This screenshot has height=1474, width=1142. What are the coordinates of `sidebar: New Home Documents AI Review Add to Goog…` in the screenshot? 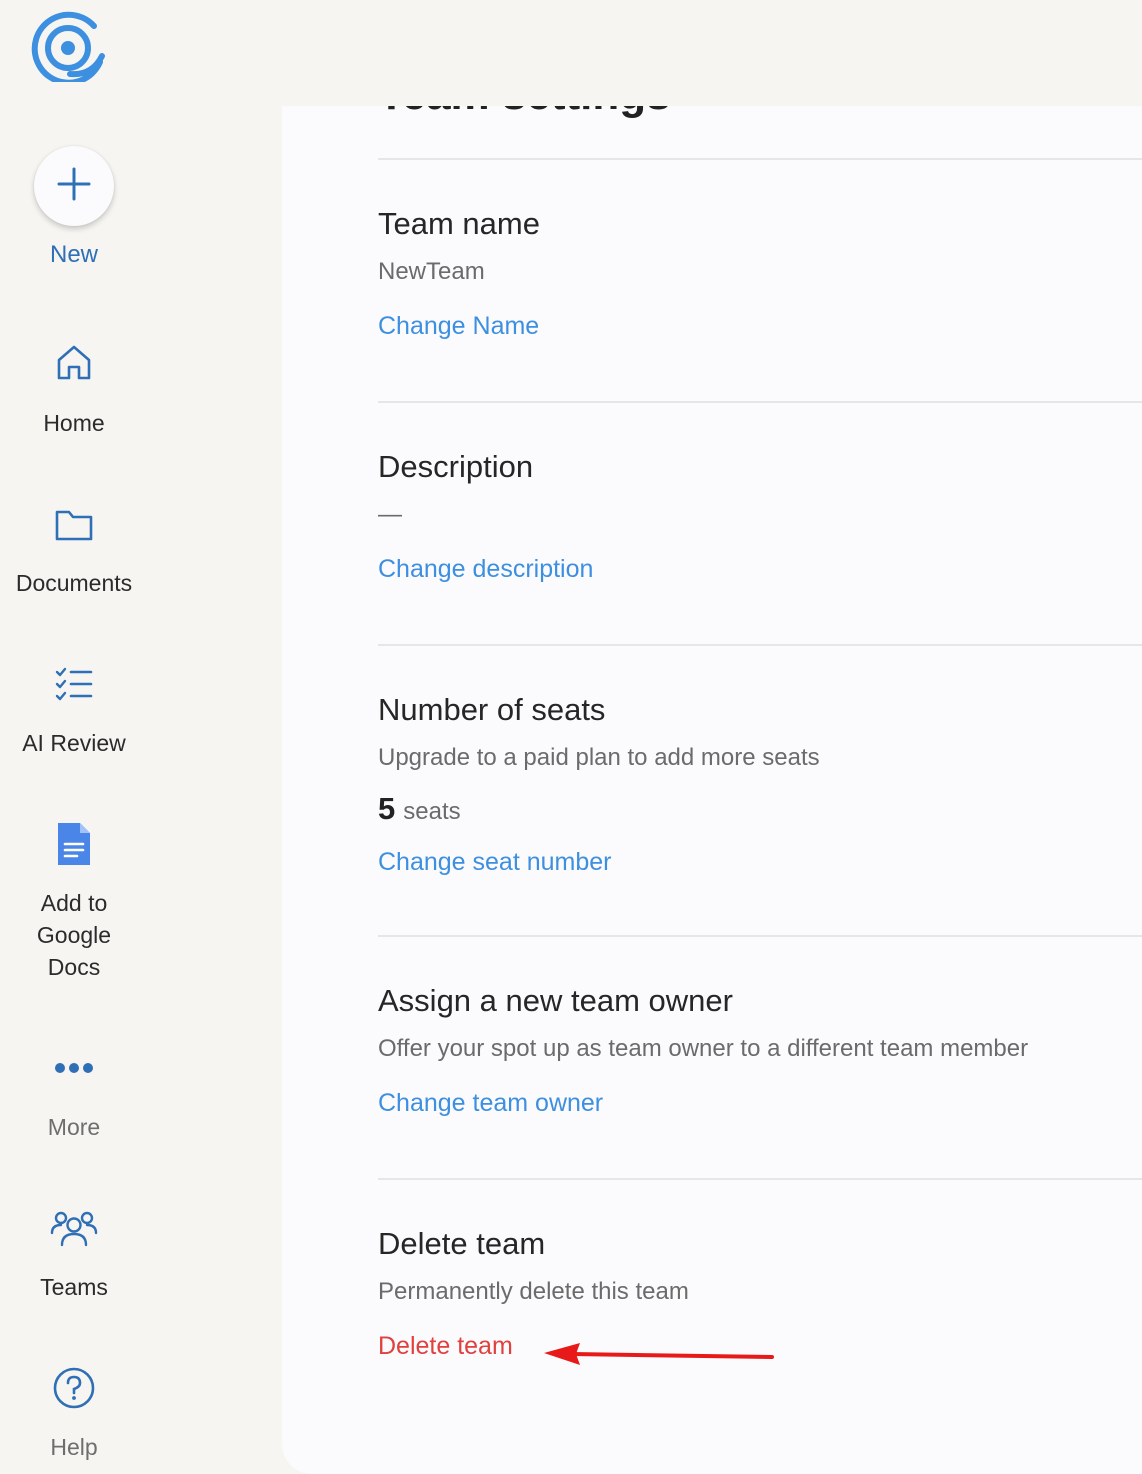 It's located at (74, 737).